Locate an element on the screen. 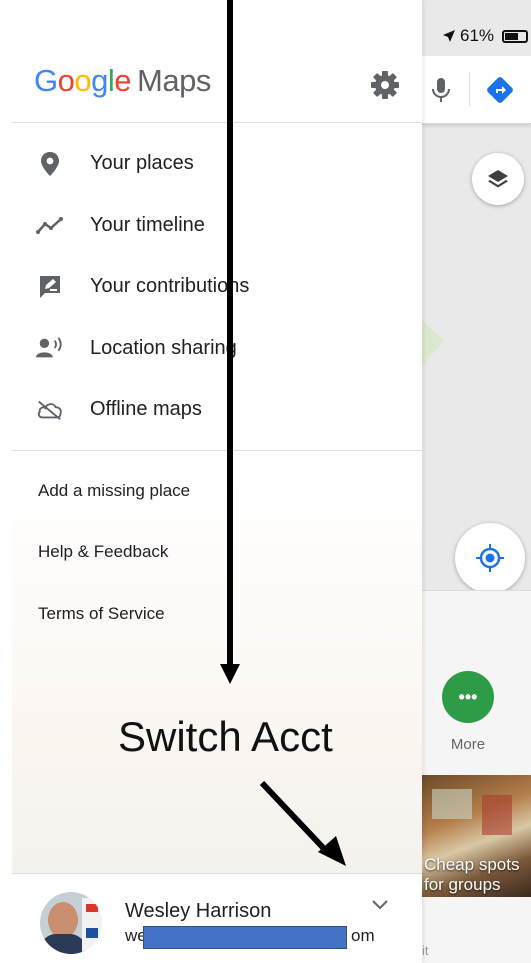 The height and width of the screenshot is (963, 531). annotation-label: Switch Acct is located at coordinates (225, 736).